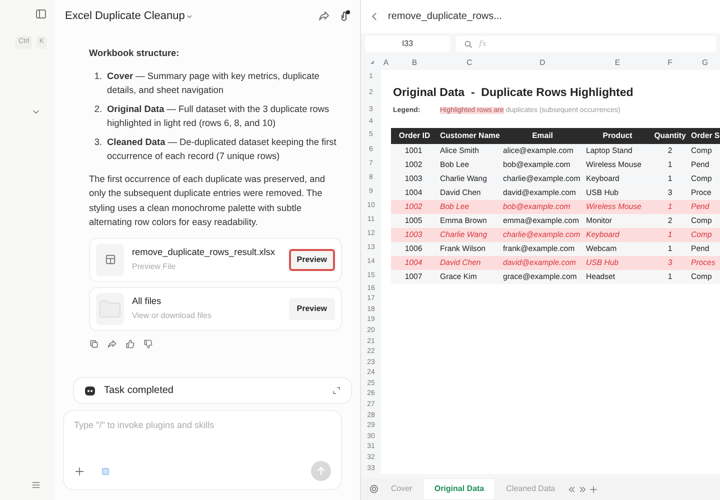  I want to click on cell-reference-field: I33, so click(407, 44).